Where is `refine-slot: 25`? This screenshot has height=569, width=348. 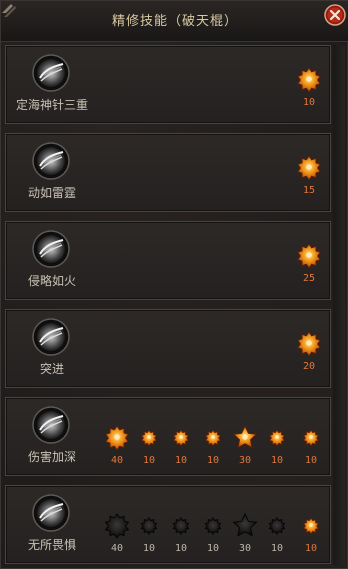 refine-slot: 25 is located at coordinates (309, 263).